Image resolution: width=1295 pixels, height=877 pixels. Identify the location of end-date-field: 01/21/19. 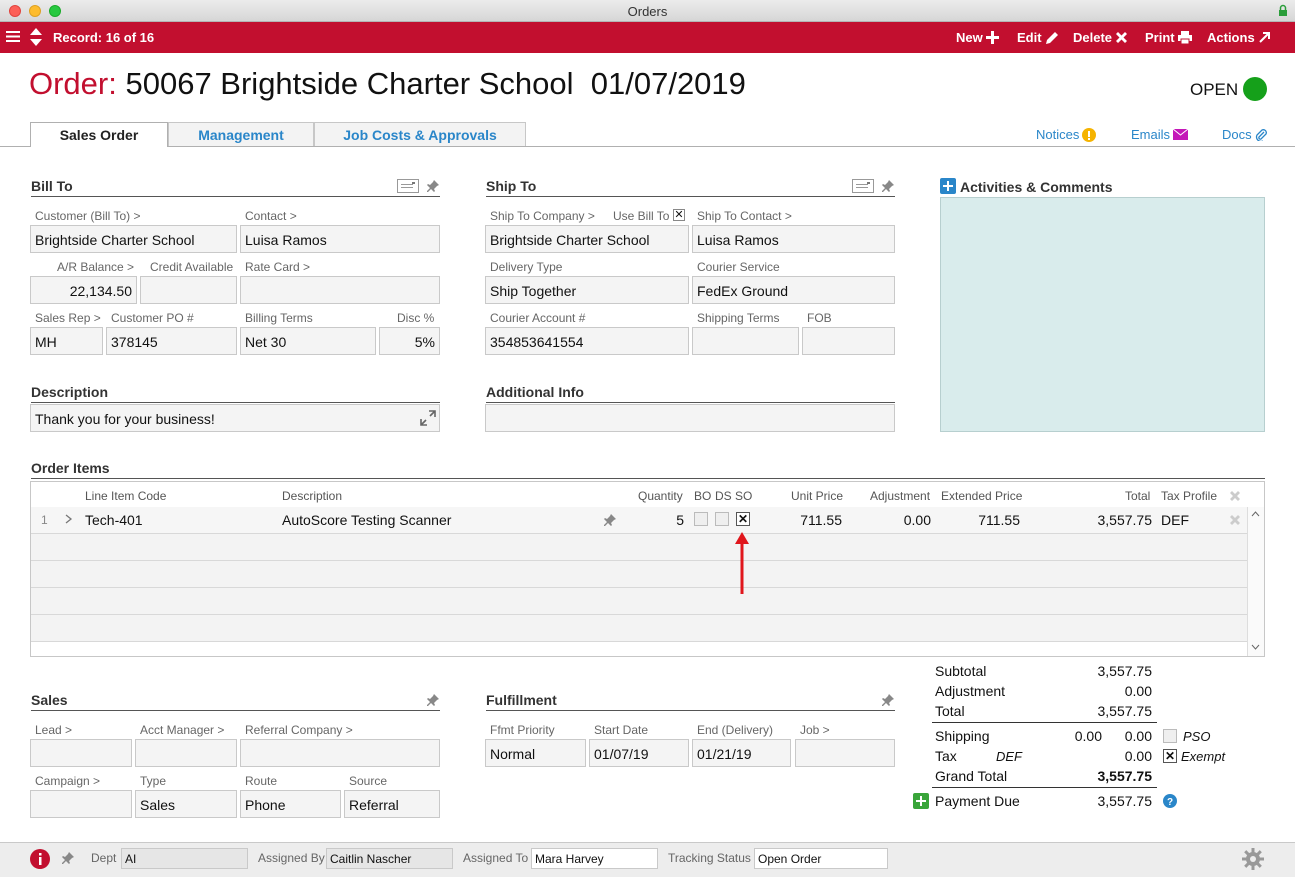
(741, 753).